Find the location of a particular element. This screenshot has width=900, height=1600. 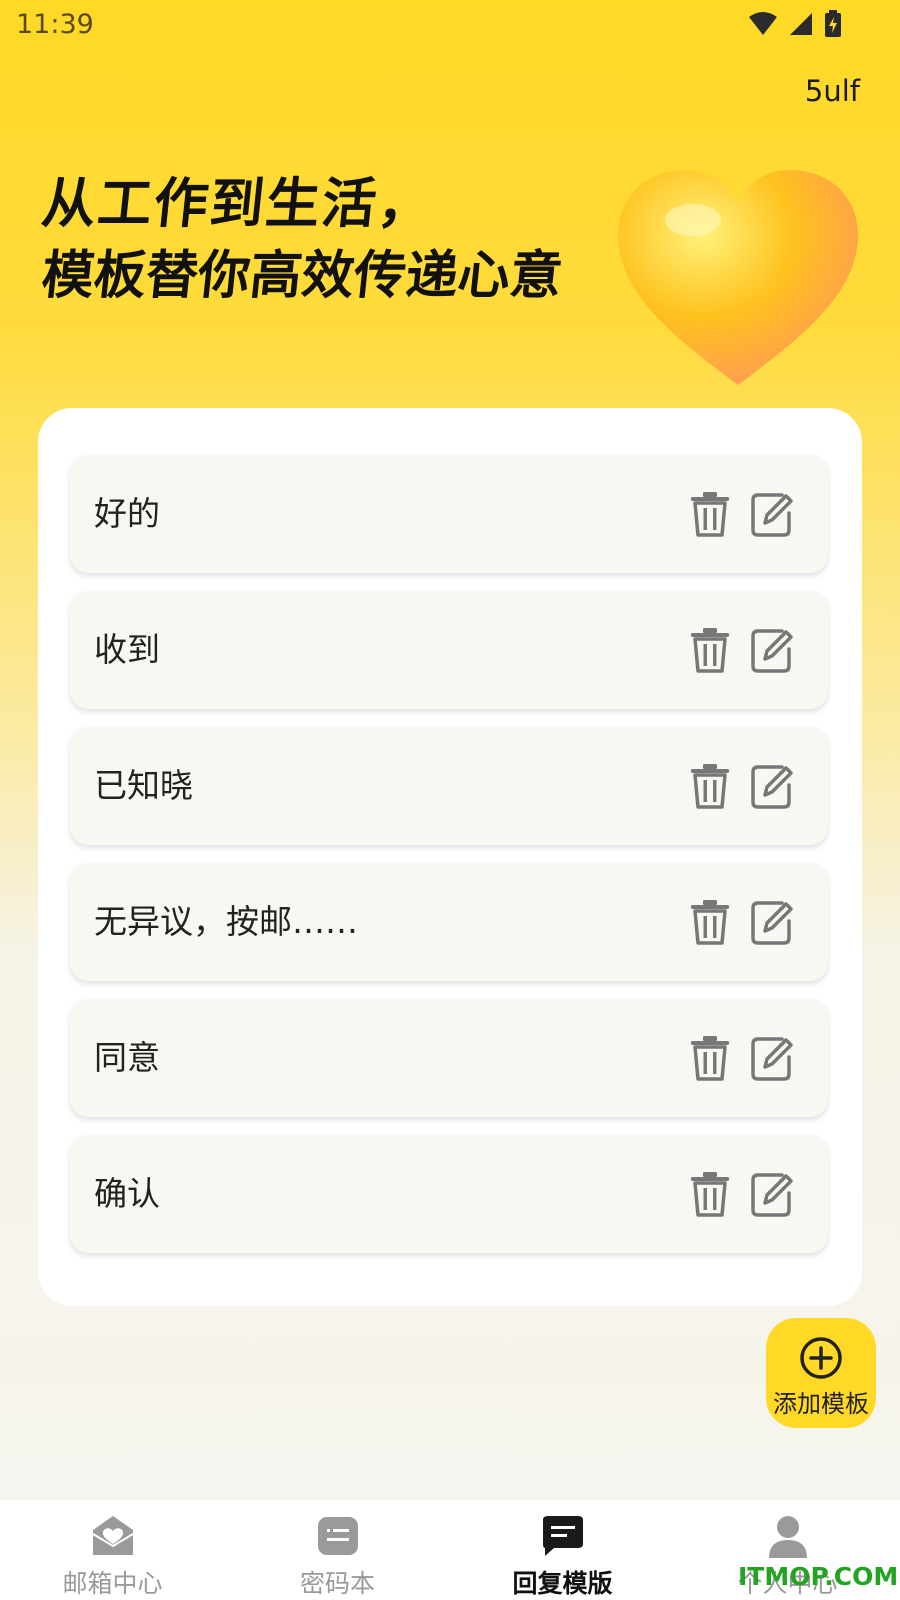

status-time: 11:39 is located at coordinates (55, 24).